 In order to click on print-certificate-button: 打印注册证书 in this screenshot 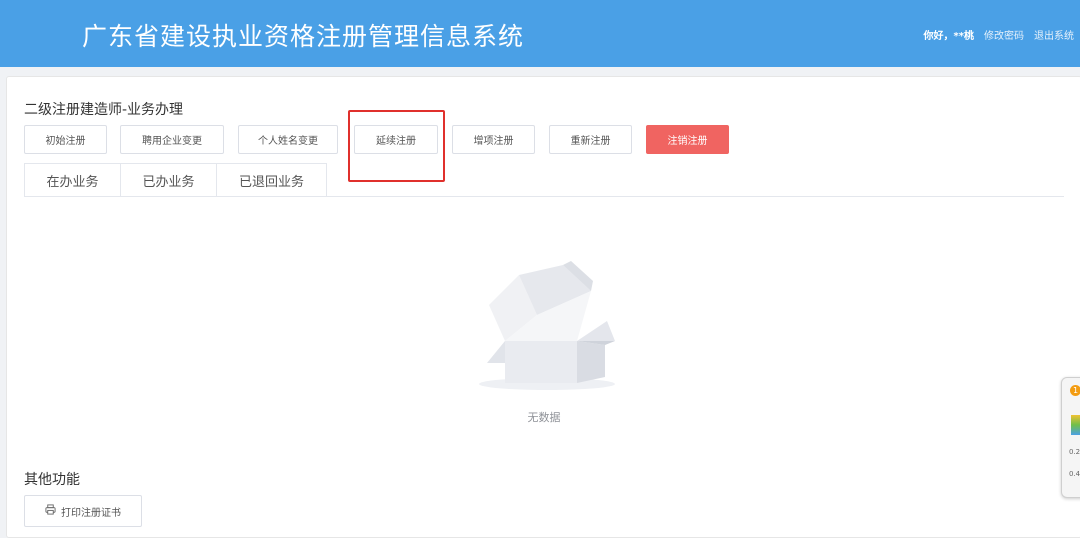, I will do `click(83, 511)`.